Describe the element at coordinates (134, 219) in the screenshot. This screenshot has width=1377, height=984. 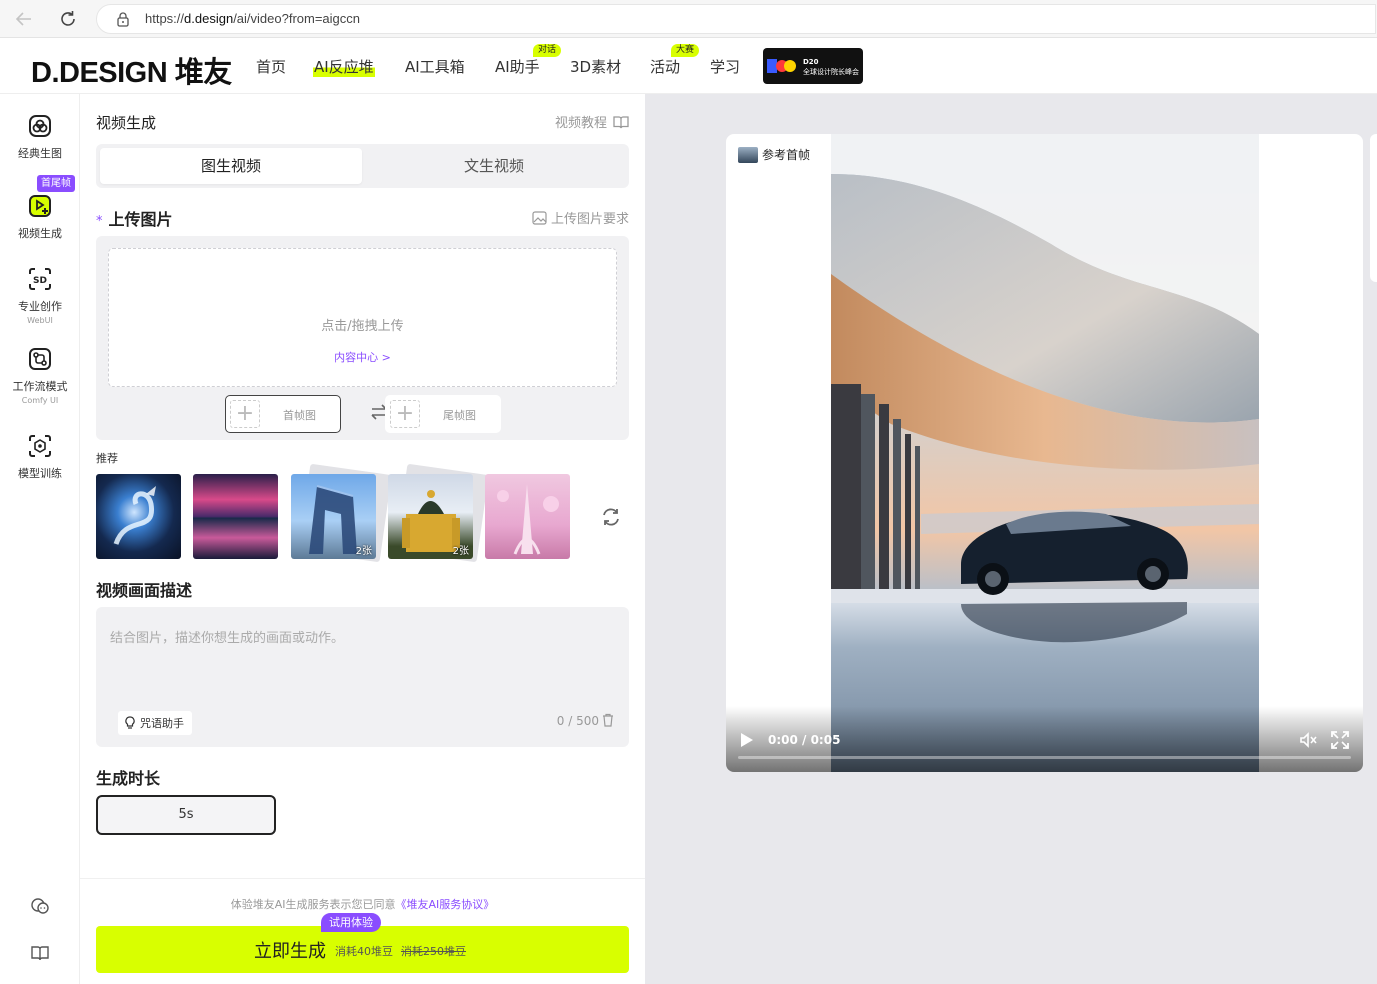
I see `upload-section-label: * 上传图片` at that location.